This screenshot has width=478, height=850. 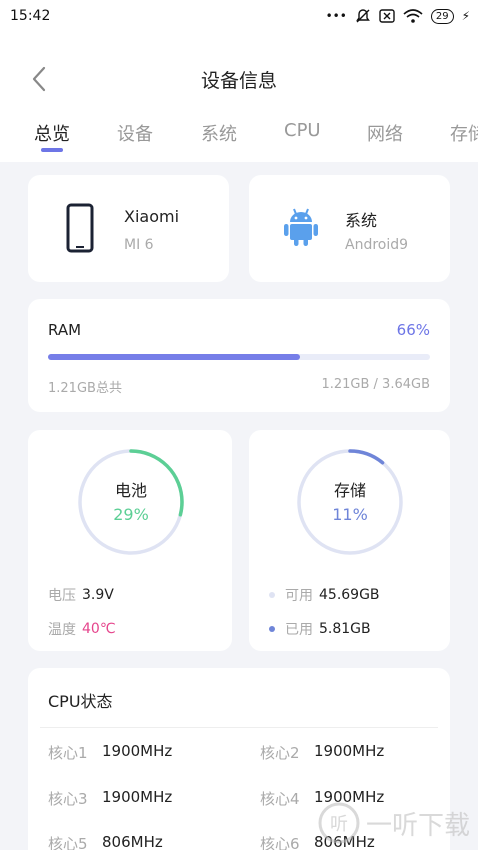 I want to click on system-card: 系统 Android9, so click(x=349, y=228).